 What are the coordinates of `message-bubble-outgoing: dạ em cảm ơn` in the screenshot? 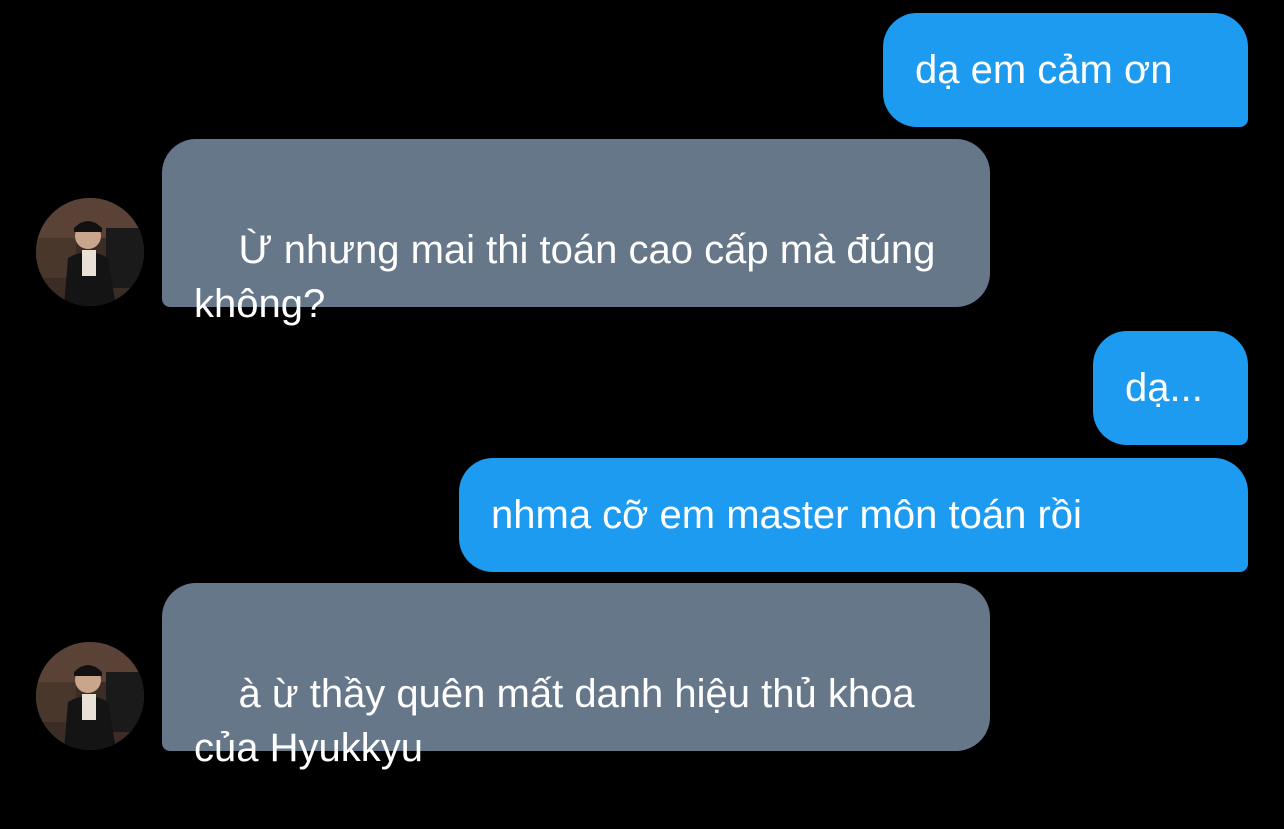 It's located at (1065, 70).